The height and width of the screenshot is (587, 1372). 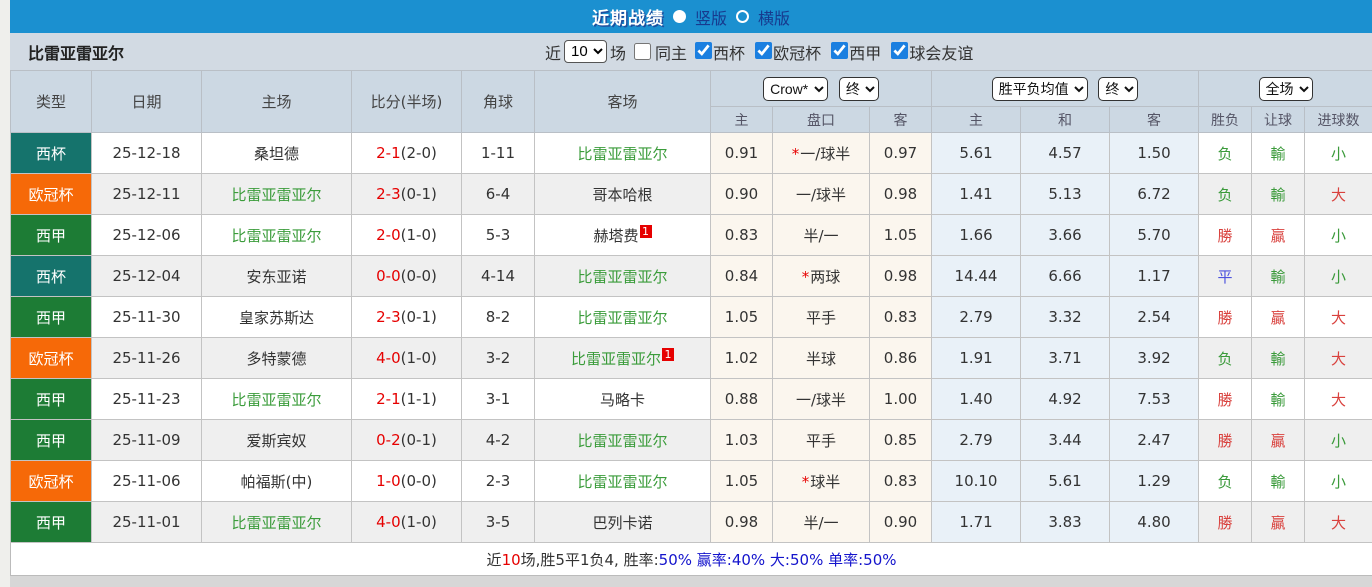 I want to click on match-date: 25-12-11, so click(x=146, y=194).